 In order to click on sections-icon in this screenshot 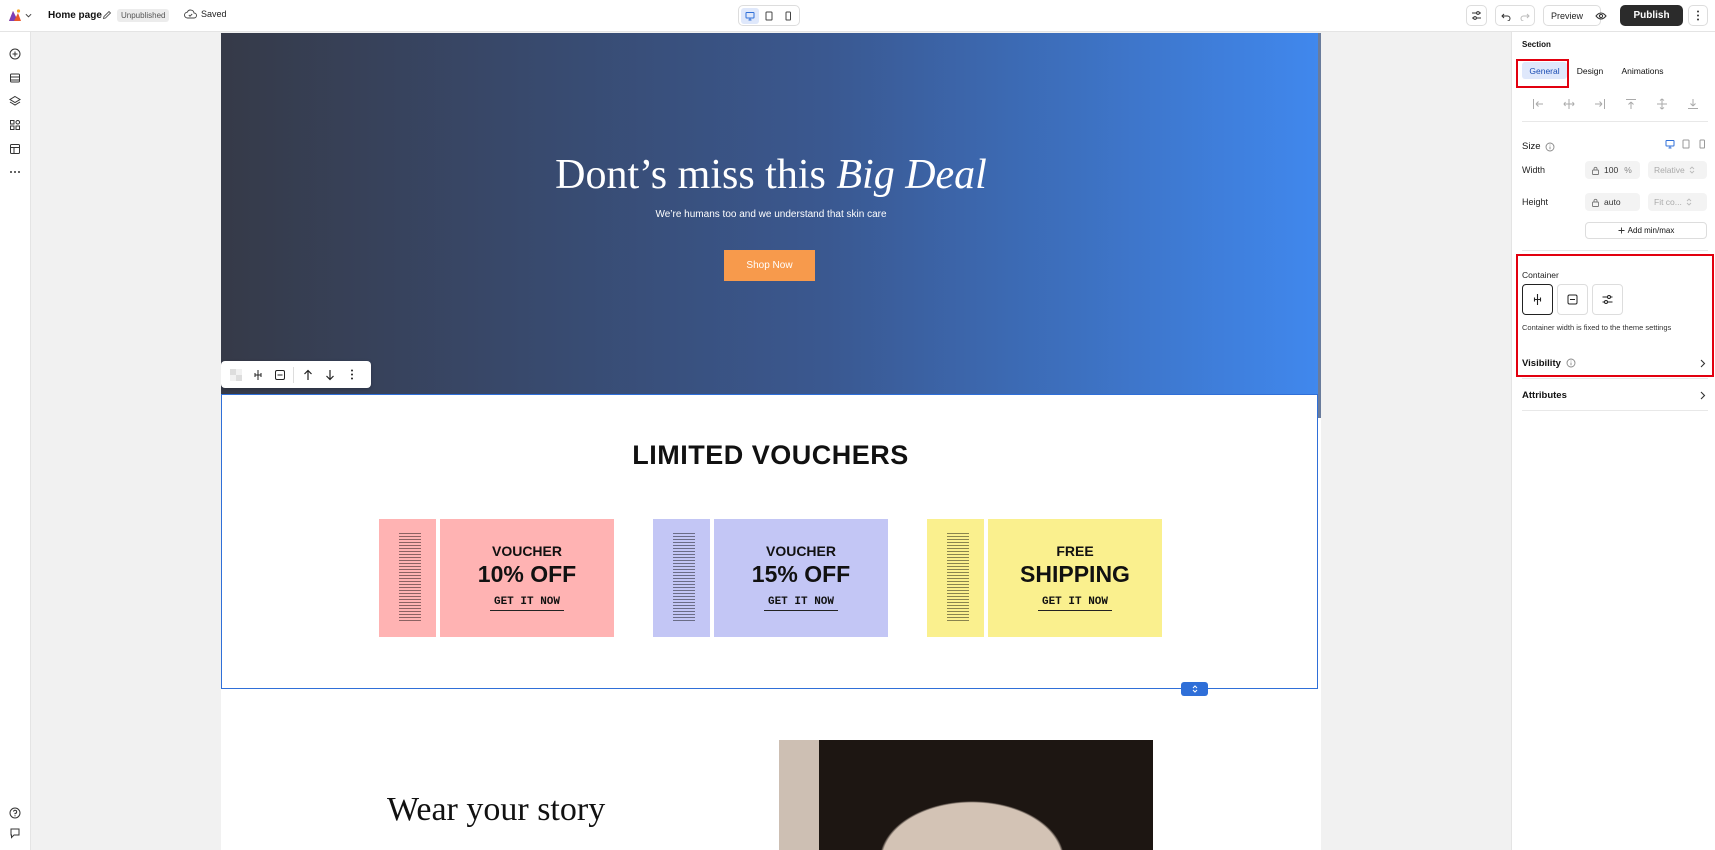, I will do `click(15, 78)`.